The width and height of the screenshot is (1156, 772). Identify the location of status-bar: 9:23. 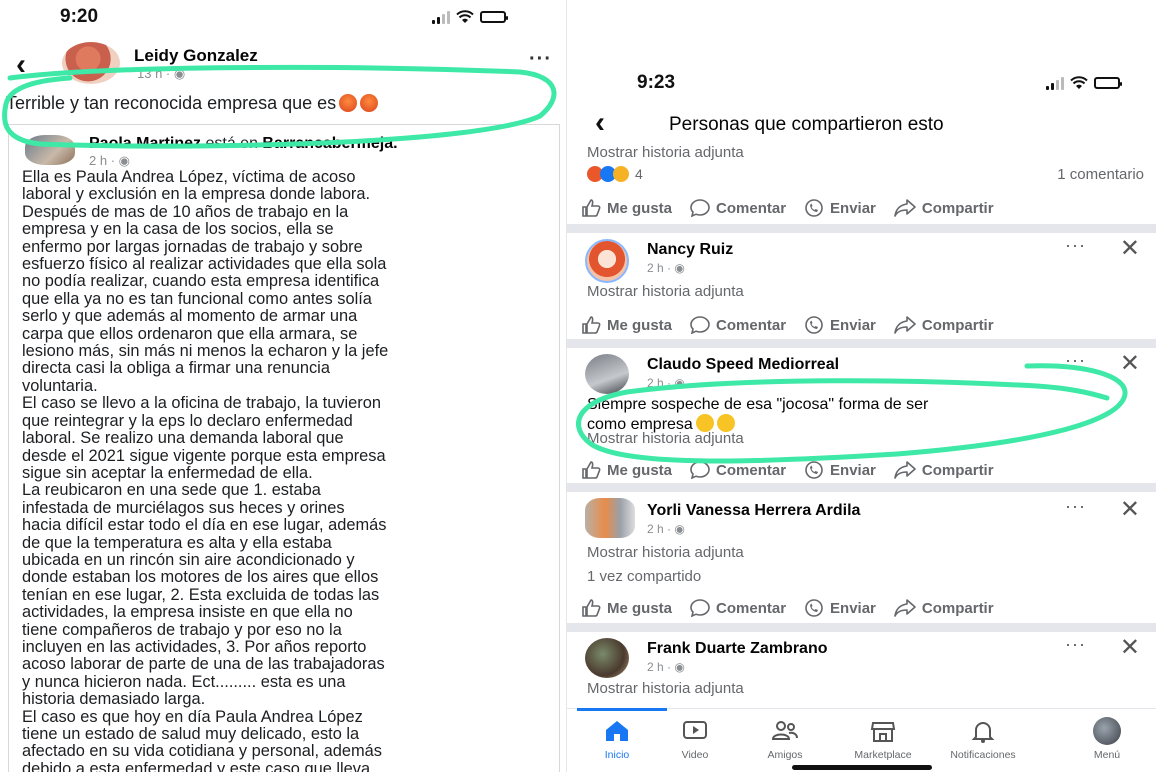
(861, 83).